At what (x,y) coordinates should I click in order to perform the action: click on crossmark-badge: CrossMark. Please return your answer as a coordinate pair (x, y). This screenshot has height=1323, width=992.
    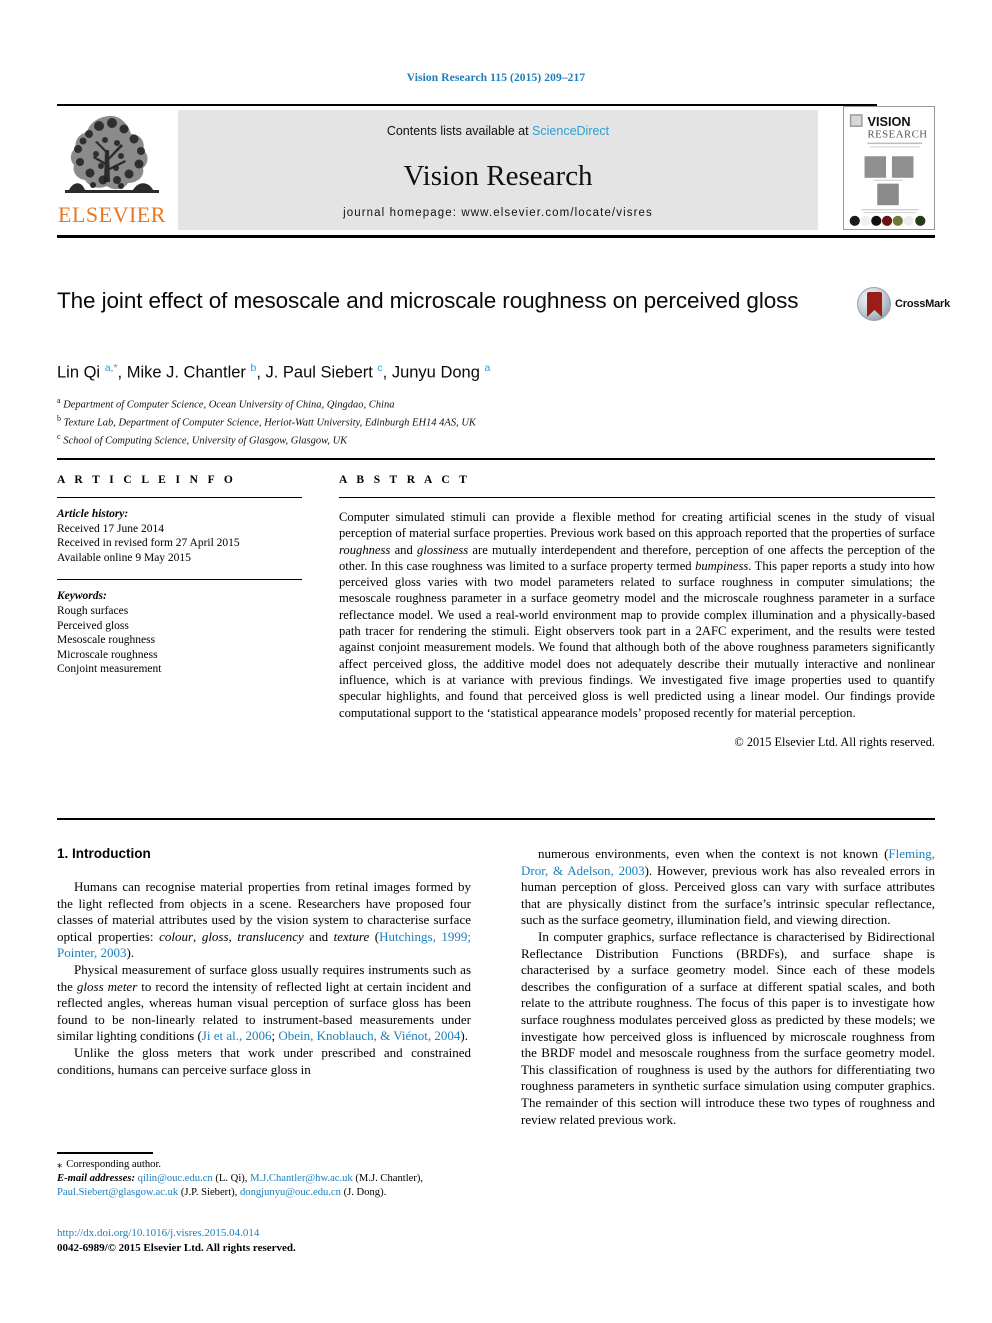
    Looking at the image, I should click on (903, 305).